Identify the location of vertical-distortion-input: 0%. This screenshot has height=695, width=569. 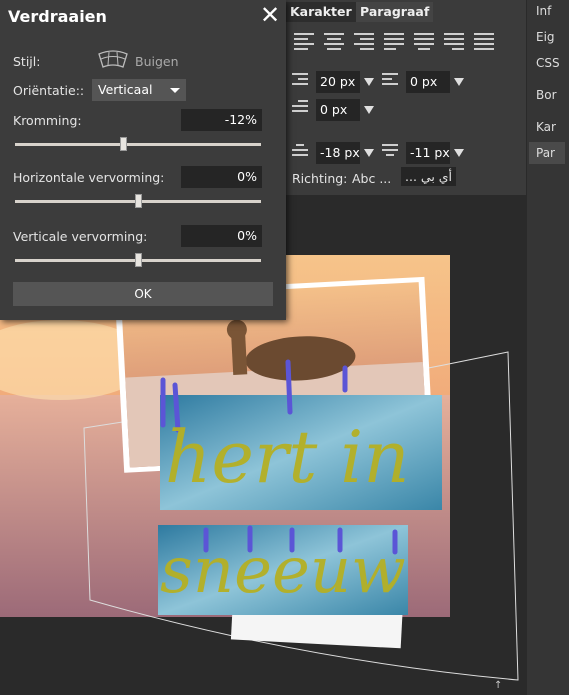
(221, 236).